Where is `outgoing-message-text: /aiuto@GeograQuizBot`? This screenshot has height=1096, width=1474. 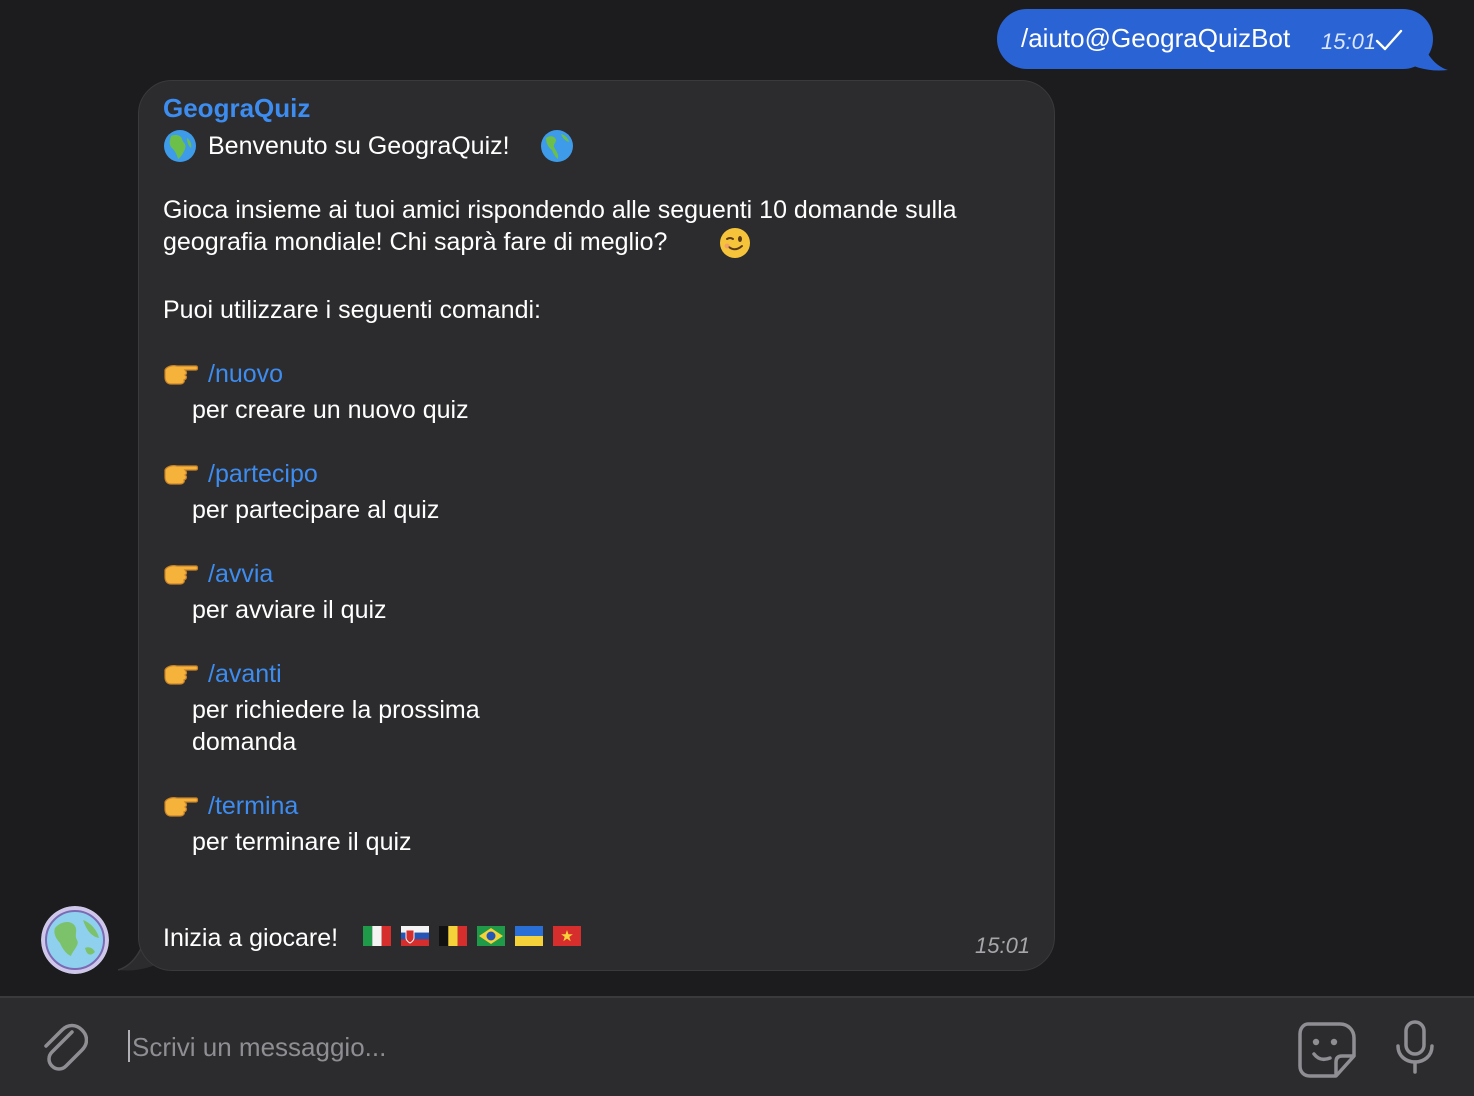 outgoing-message-text: /aiuto@GeograQuizBot is located at coordinates (1156, 38).